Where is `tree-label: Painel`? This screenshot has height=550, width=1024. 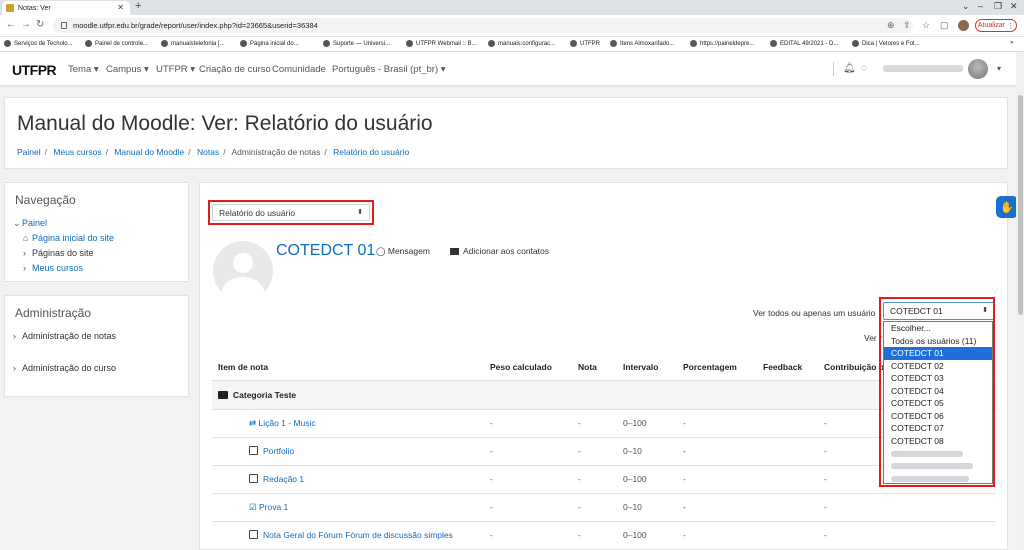 tree-label: Painel is located at coordinates (35, 223).